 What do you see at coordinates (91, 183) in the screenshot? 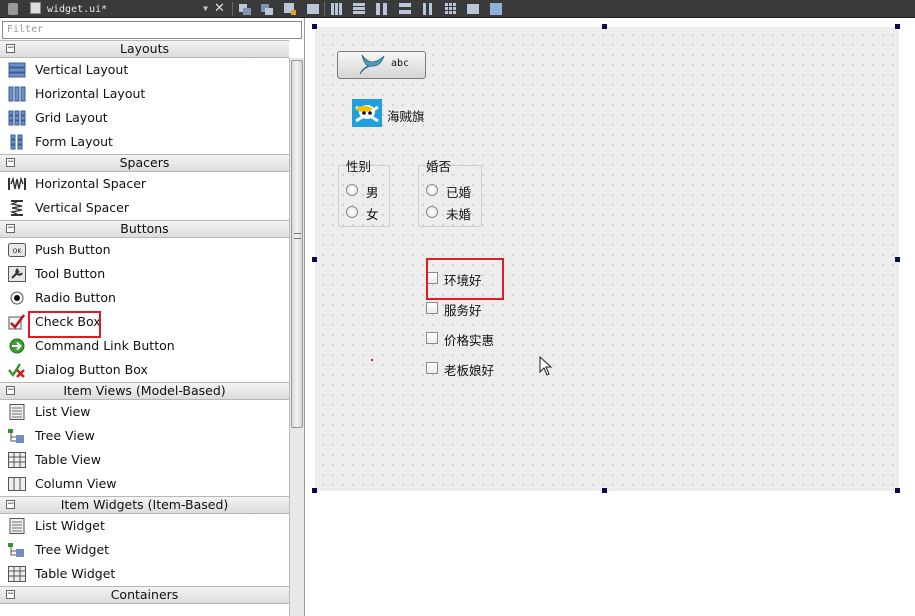
I see `widget-item-label: Horizontal Spacer` at bounding box center [91, 183].